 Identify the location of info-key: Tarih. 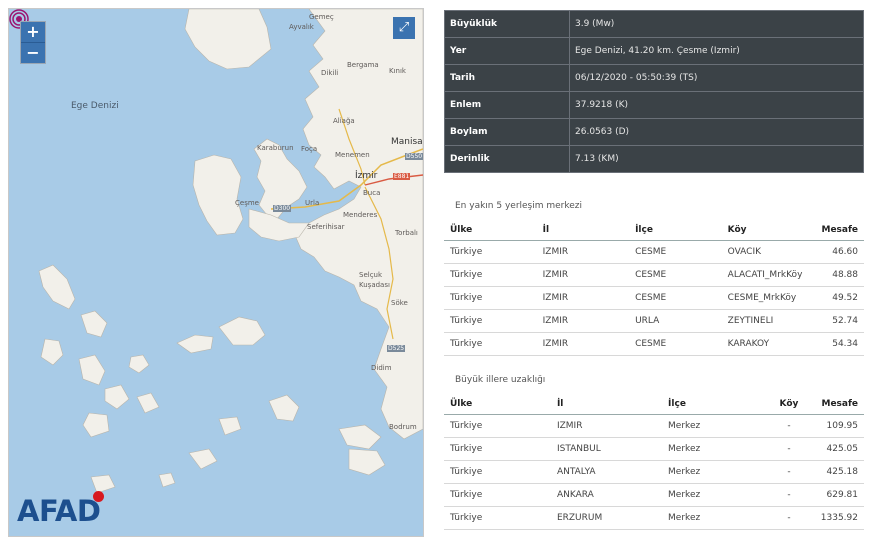
(507, 78).